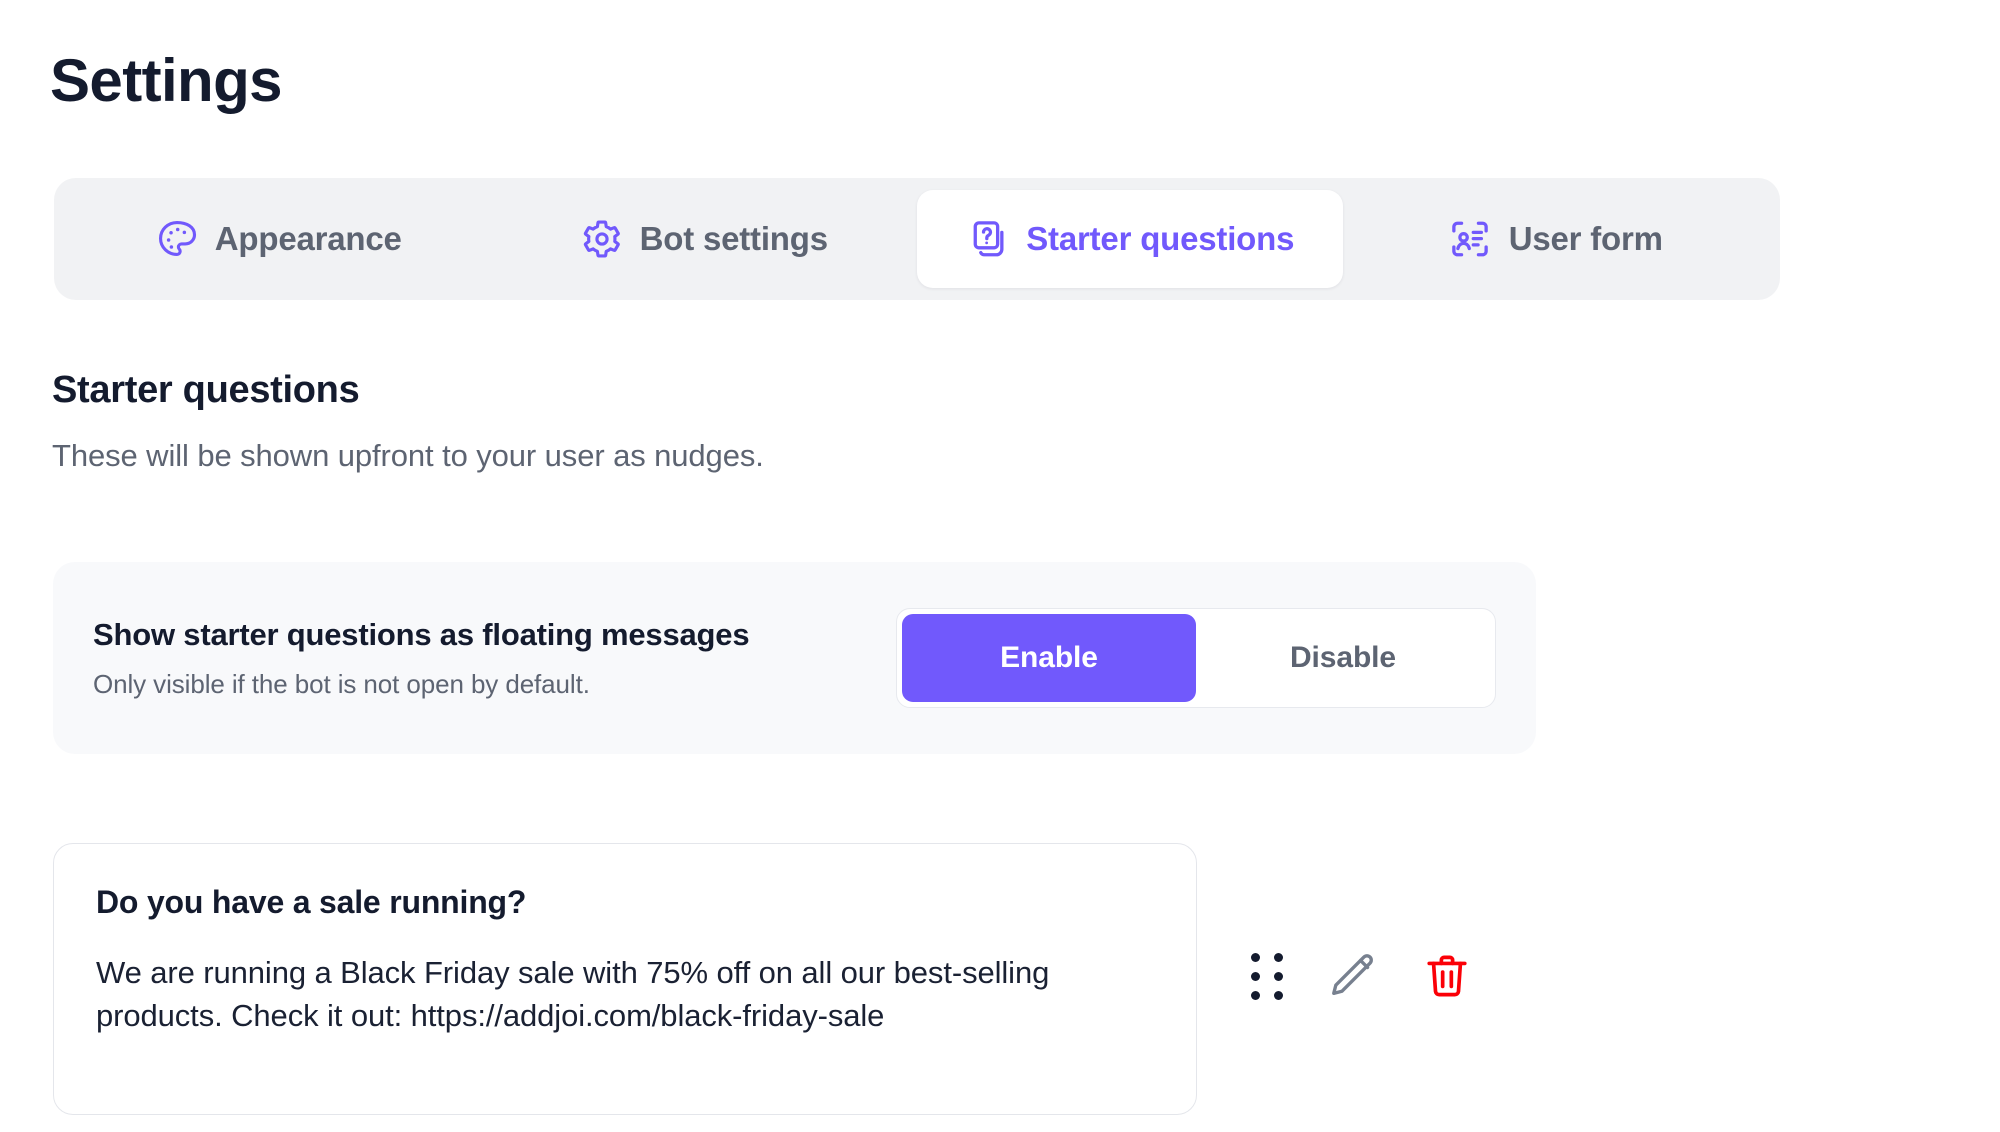 Image resolution: width=2000 pixels, height=1132 pixels. What do you see at coordinates (1160, 238) in the screenshot?
I see `tab-label: Starter questions` at bounding box center [1160, 238].